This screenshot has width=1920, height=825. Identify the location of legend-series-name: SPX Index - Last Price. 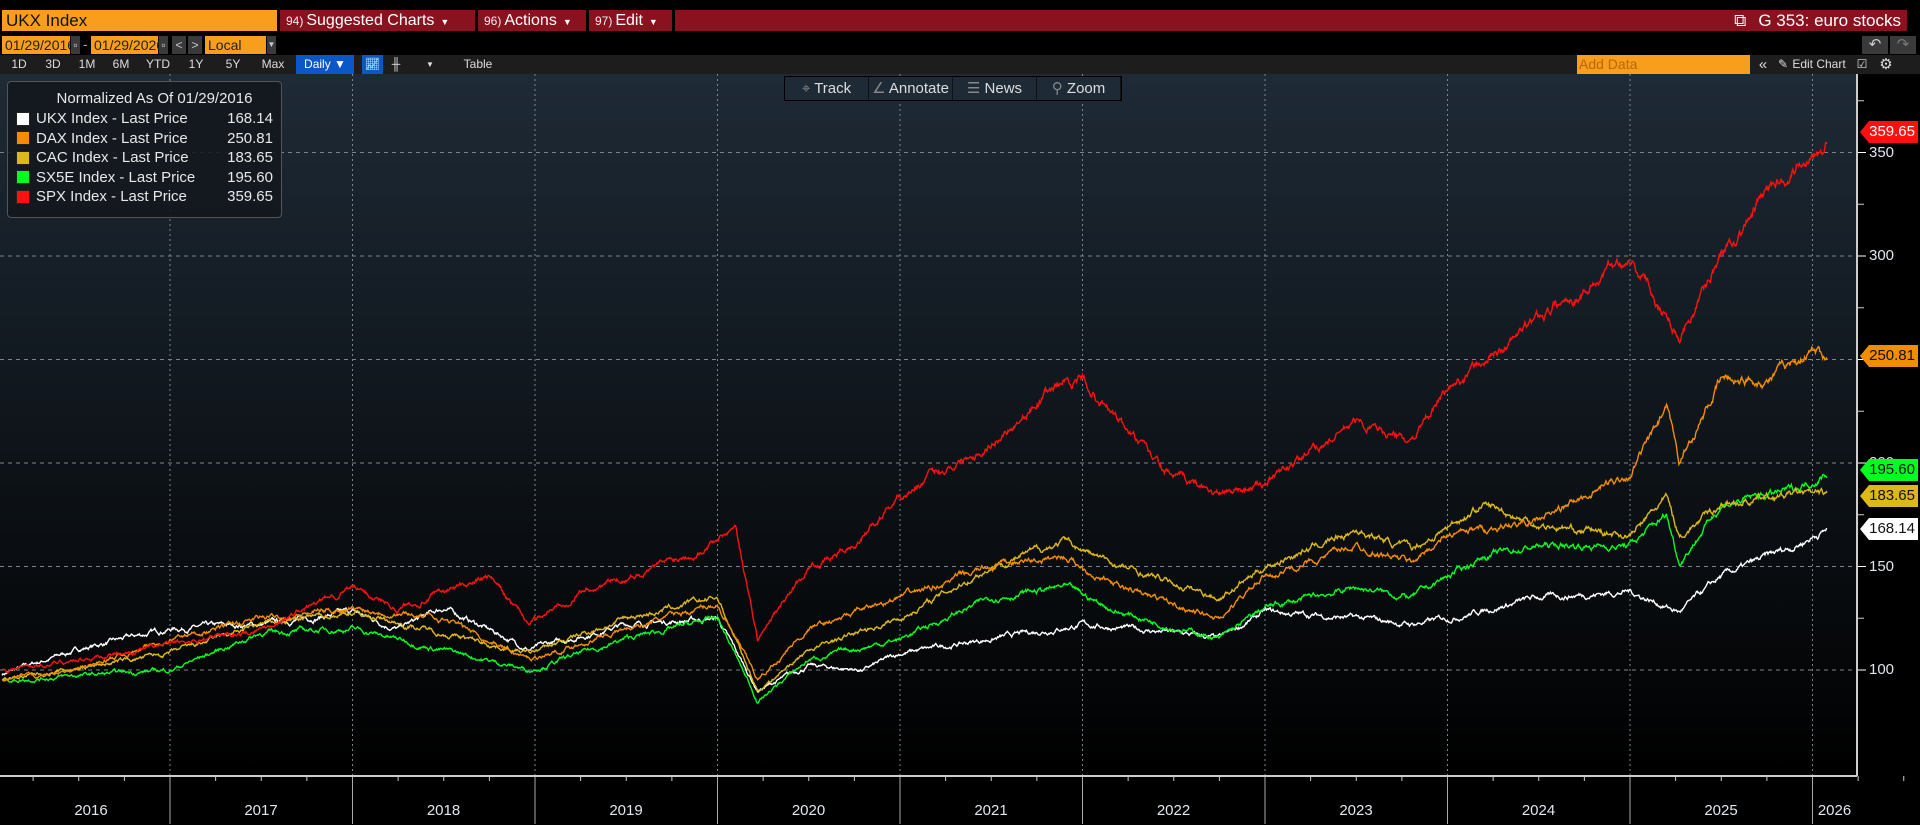
(111, 197).